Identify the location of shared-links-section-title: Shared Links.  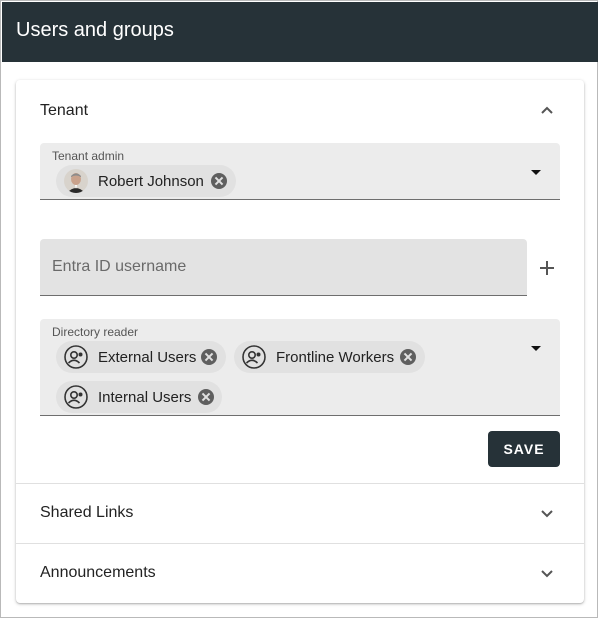
(86, 513).